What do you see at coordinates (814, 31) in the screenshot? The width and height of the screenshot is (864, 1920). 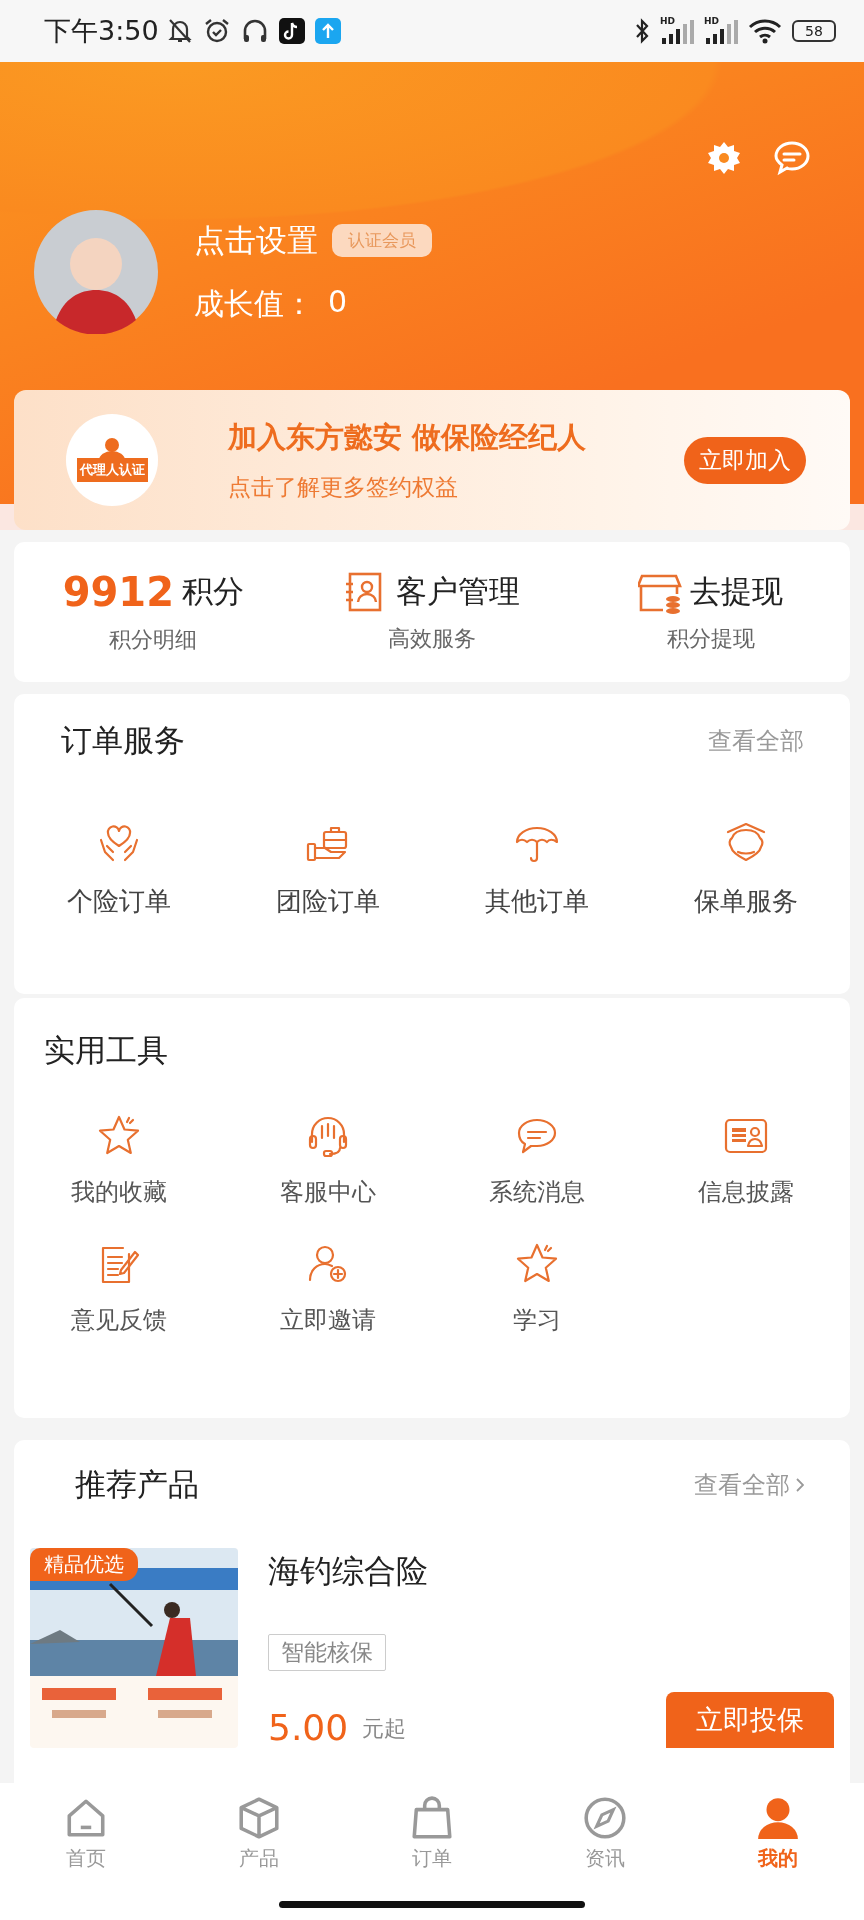 I see `battery-indicator: 58` at bounding box center [814, 31].